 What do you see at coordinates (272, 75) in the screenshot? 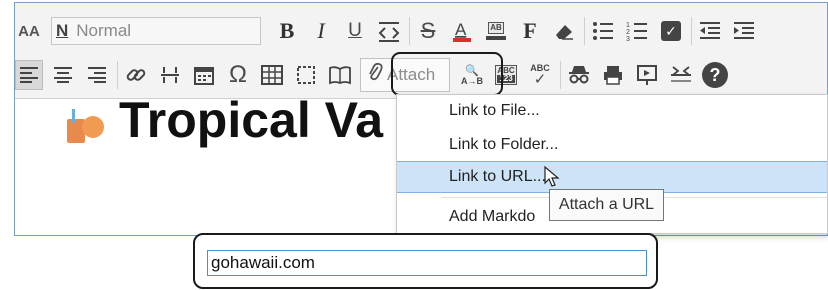
I see `table-icon` at bounding box center [272, 75].